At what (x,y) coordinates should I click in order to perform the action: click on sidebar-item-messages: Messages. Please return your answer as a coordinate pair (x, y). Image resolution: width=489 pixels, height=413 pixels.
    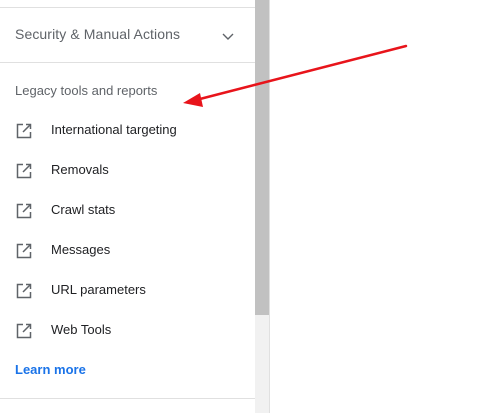
    Looking at the image, I should click on (127, 251).